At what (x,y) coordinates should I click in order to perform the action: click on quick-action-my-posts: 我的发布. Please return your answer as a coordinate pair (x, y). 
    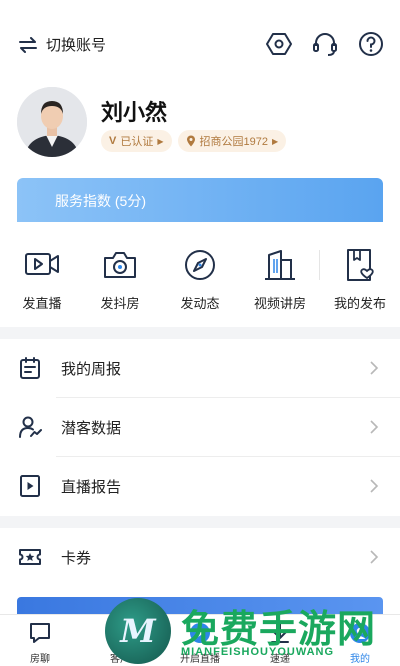
    Looking at the image, I should click on (360, 279).